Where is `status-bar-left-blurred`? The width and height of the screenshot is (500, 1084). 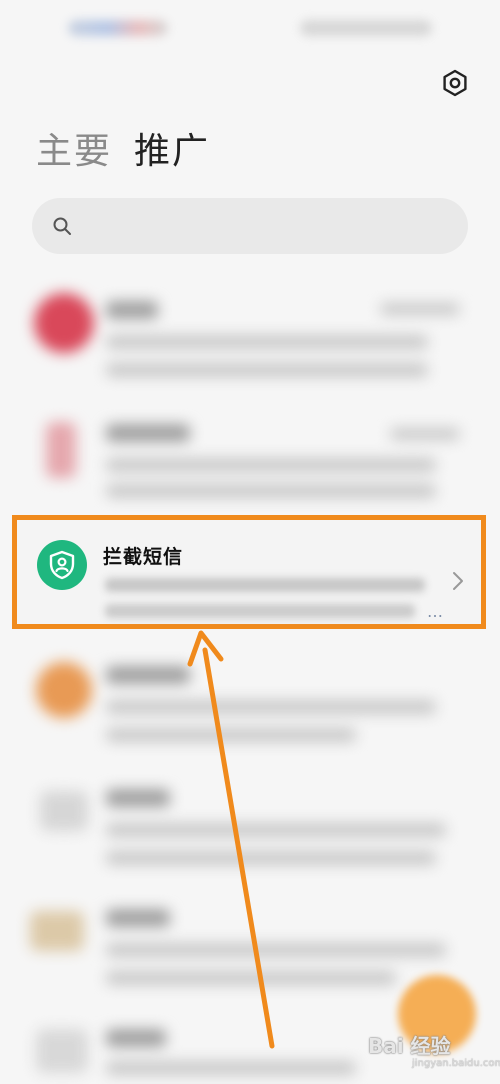 status-bar-left-blurred is located at coordinates (118, 28).